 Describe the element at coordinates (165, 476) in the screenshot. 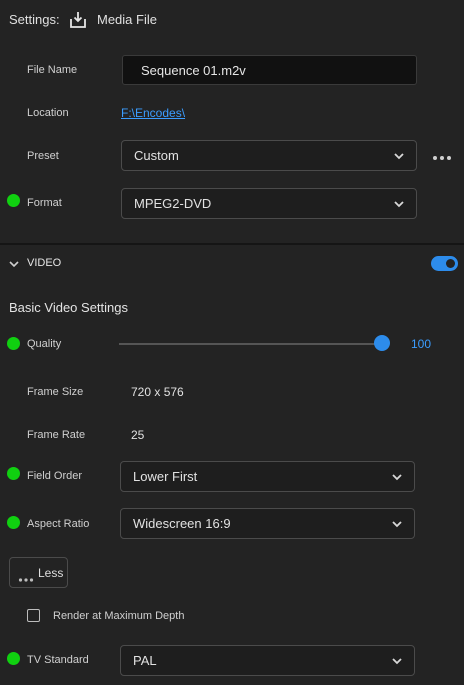

I see `field-order-value: Lower First` at that location.